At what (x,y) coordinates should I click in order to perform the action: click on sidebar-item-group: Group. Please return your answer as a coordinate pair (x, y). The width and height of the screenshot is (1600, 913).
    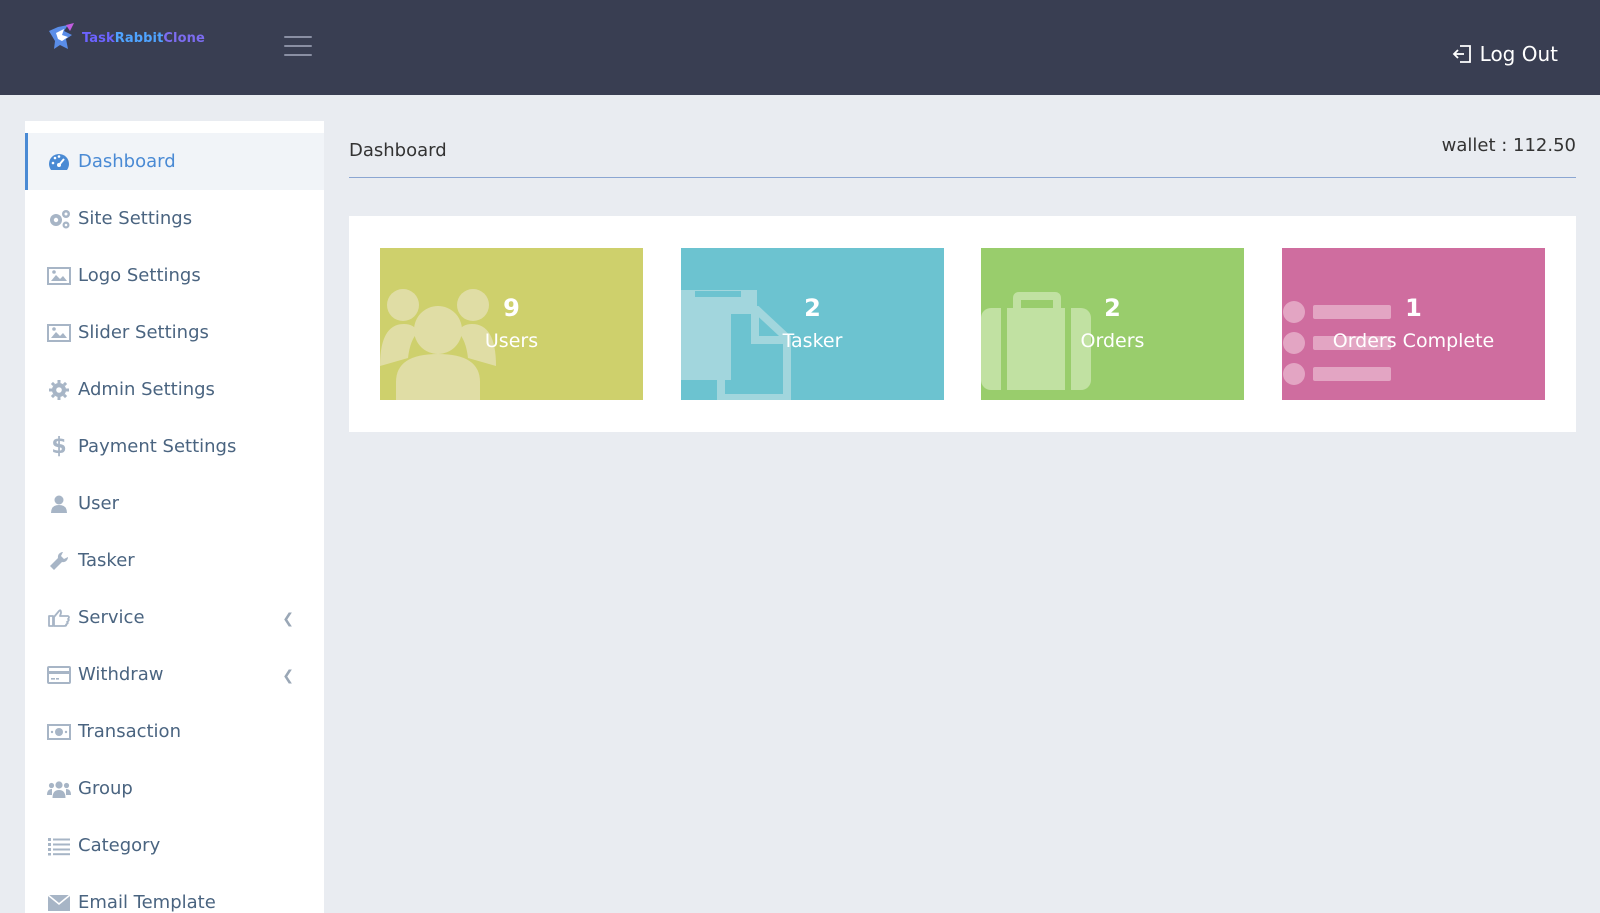
    Looking at the image, I should click on (174, 788).